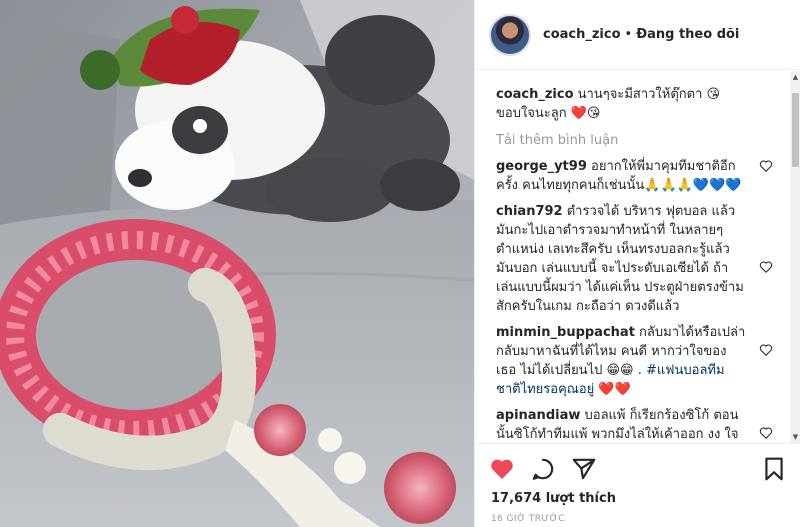 The image size is (800, 527). Describe the element at coordinates (795, 257) in the screenshot. I see `comments-scrollbar: ▲ ▼` at that location.